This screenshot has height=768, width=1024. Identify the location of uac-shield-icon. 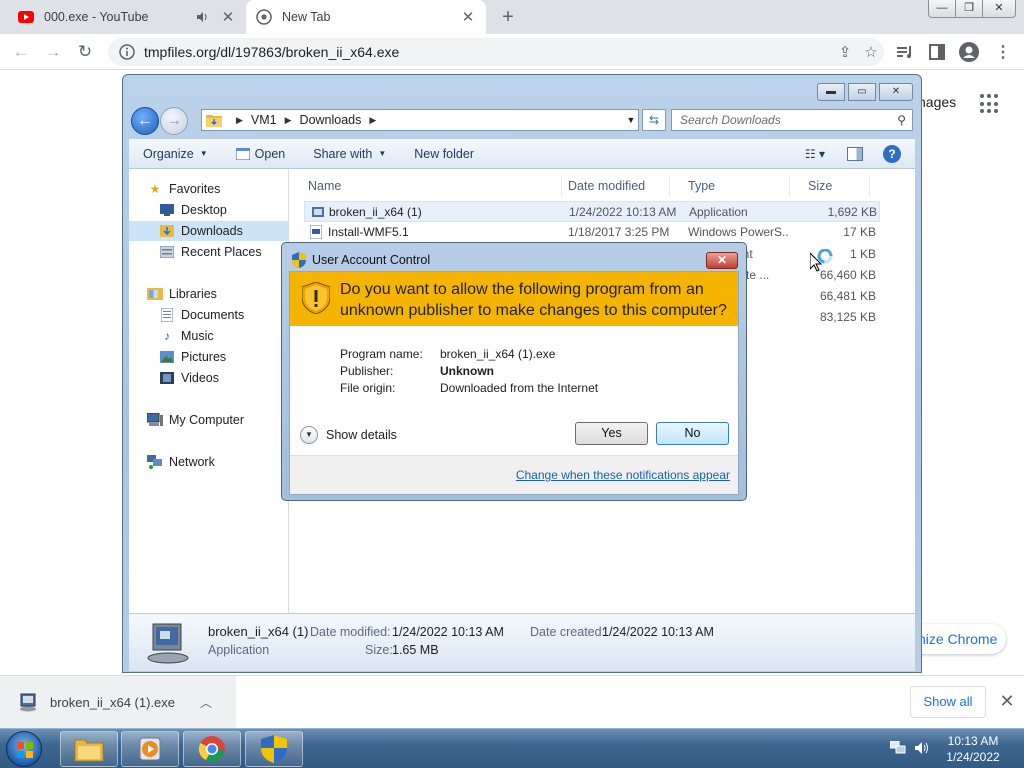
(299, 260).